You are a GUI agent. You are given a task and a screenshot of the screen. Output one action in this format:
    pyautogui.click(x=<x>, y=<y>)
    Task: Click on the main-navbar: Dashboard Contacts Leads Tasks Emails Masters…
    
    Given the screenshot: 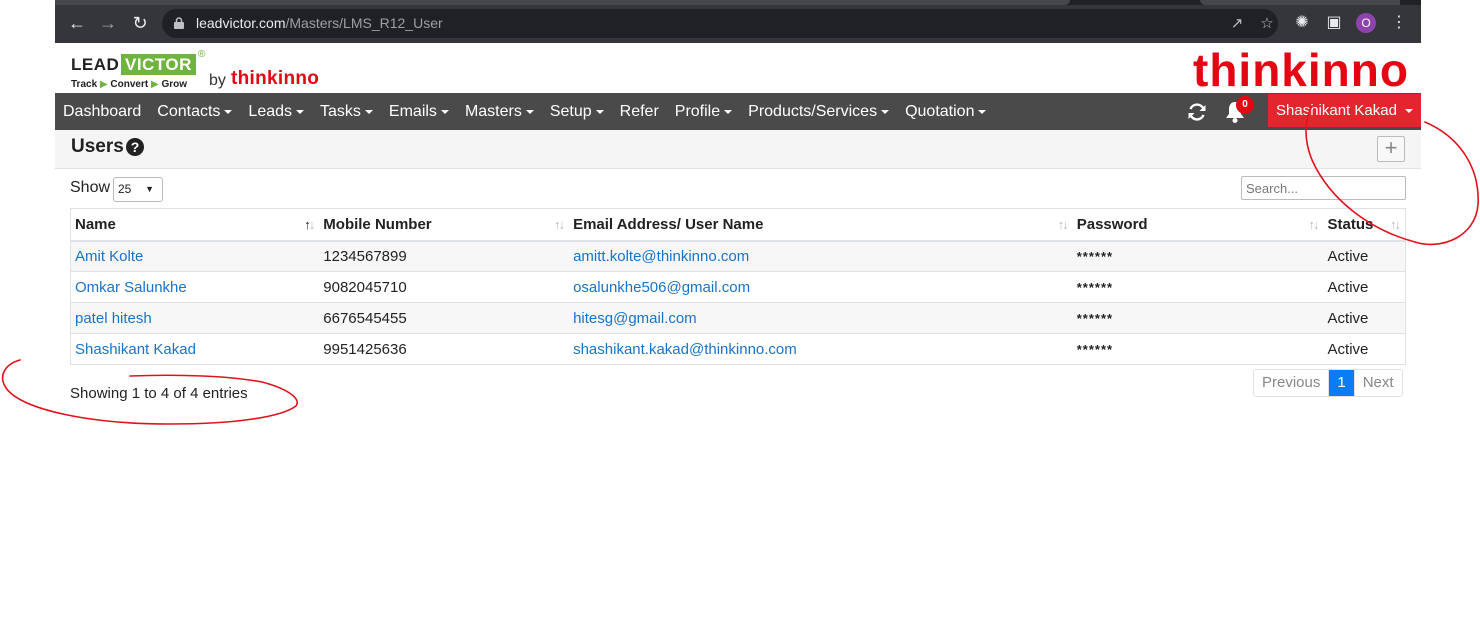 What is the action you would take?
    pyautogui.click(x=738, y=111)
    